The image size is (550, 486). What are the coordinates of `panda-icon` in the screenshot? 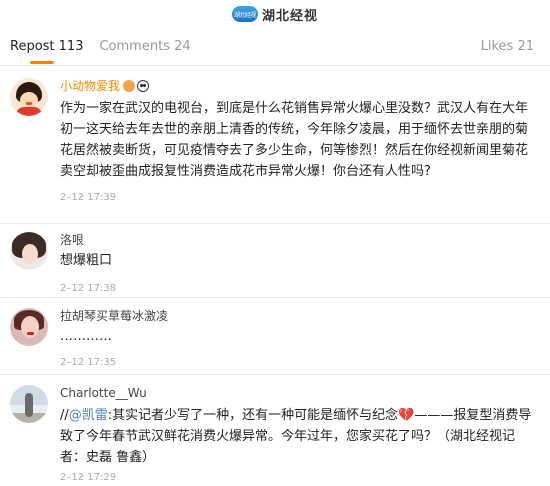 It's located at (143, 86).